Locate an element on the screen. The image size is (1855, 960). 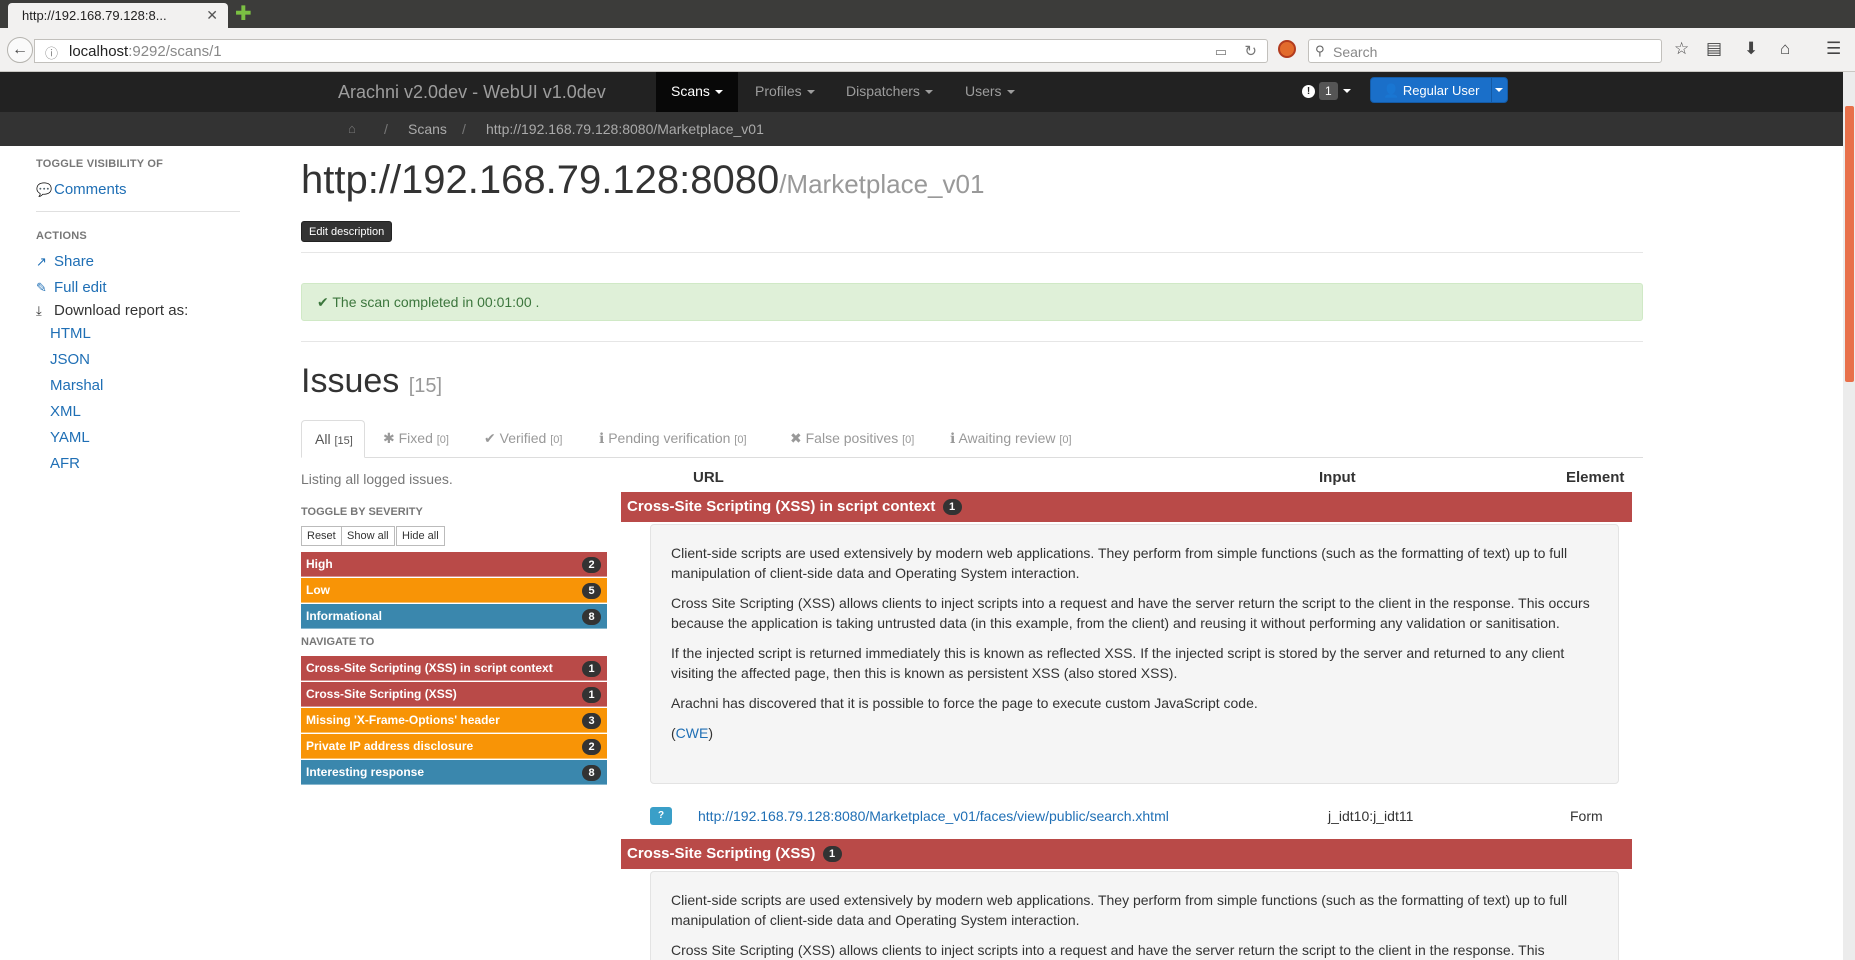
tab-all-label: All is located at coordinates (323, 439).